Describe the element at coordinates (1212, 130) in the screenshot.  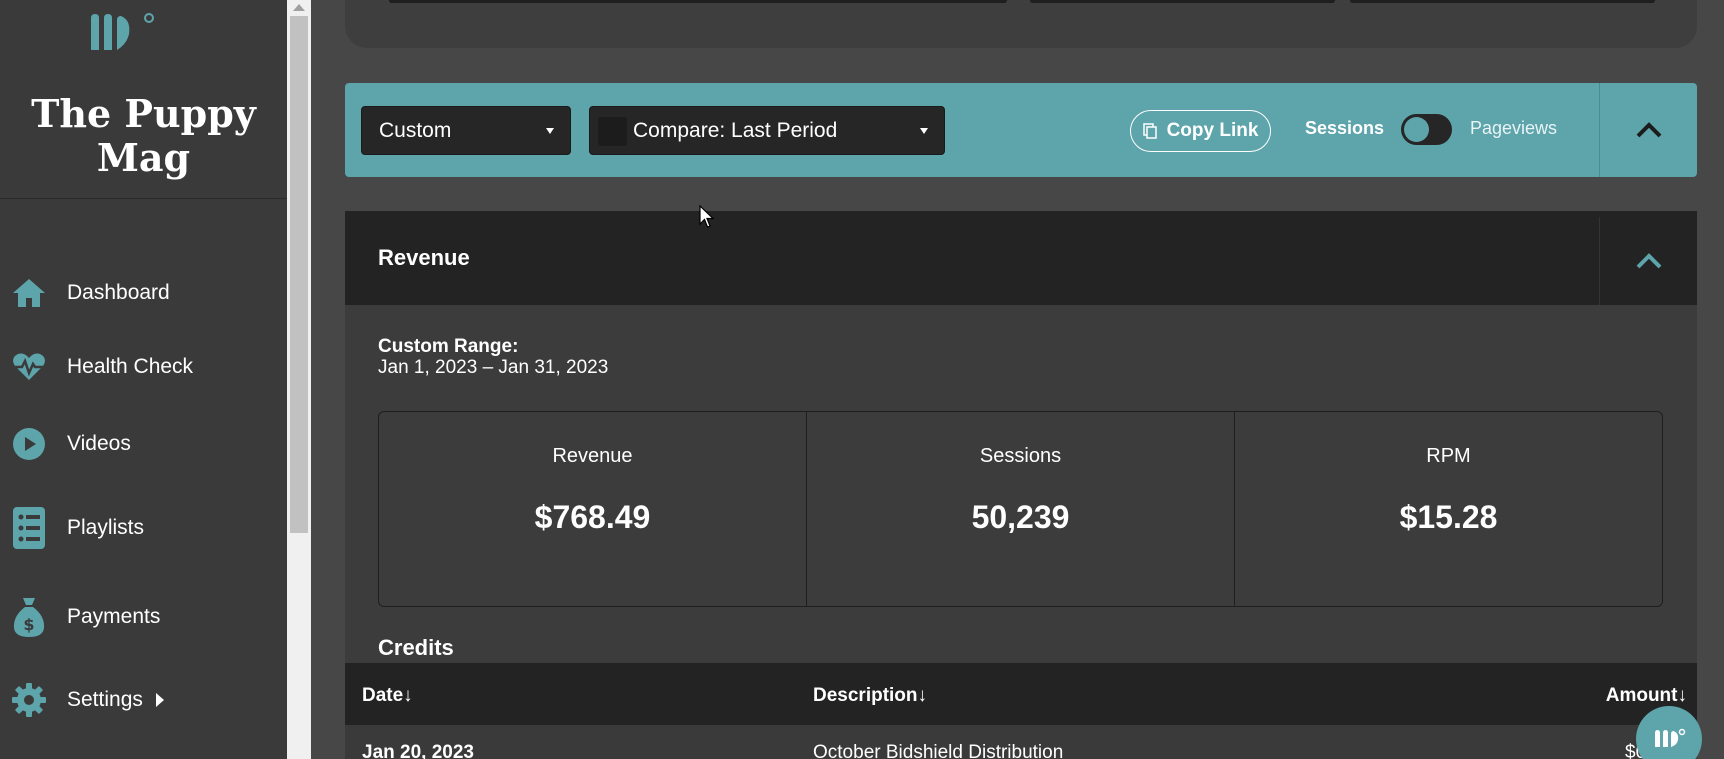
I see `copy-link-label: Copy Link` at that location.